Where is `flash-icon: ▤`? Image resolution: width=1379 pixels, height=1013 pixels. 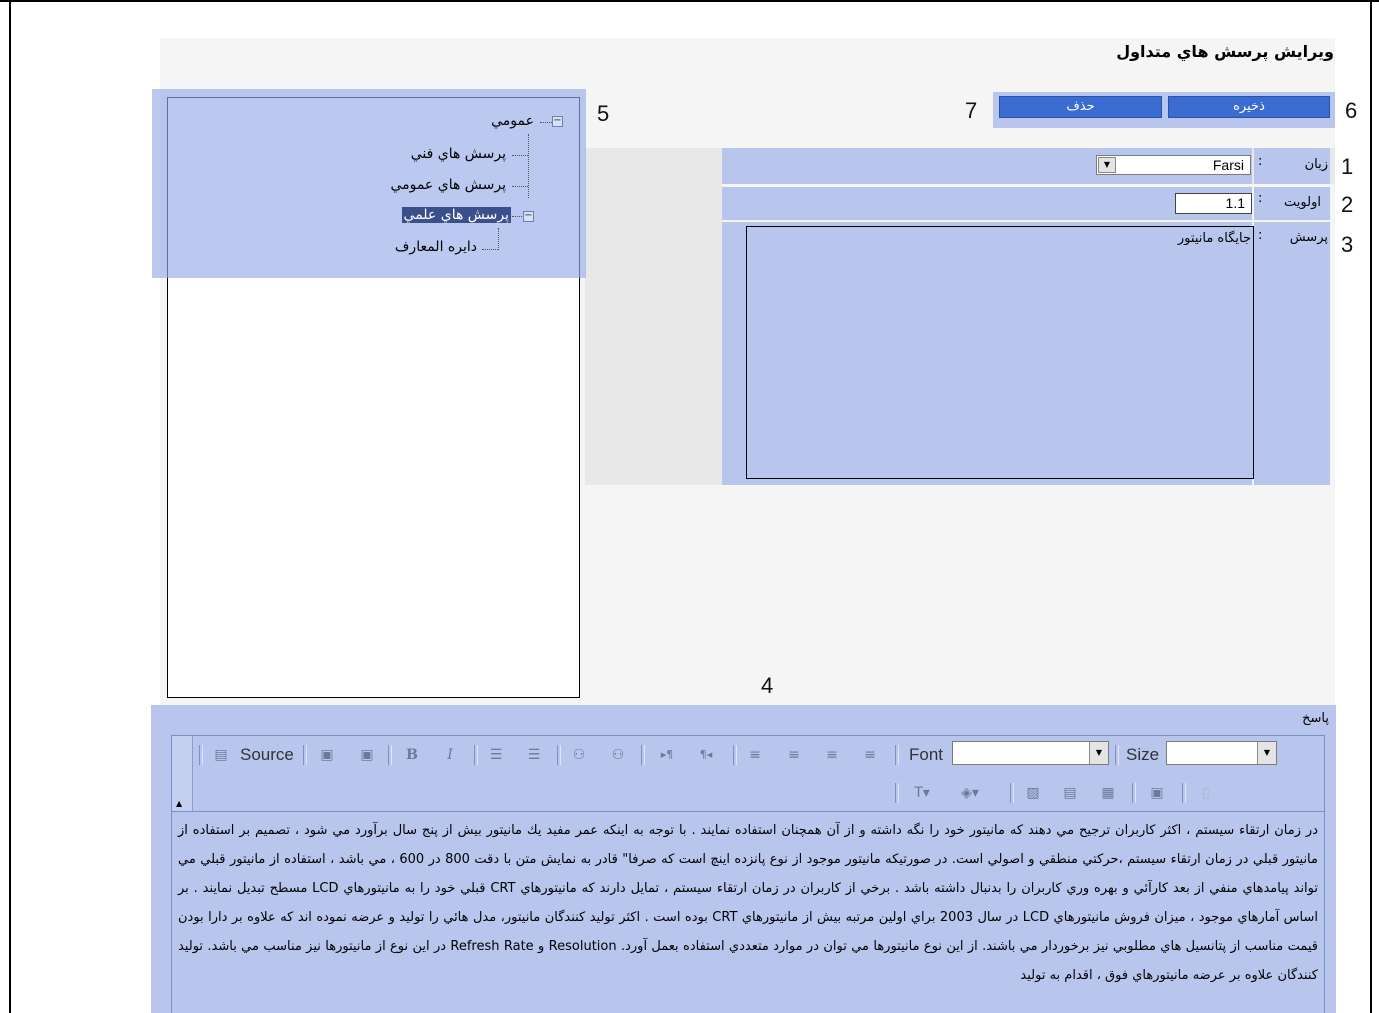 flash-icon: ▤ is located at coordinates (1070, 793).